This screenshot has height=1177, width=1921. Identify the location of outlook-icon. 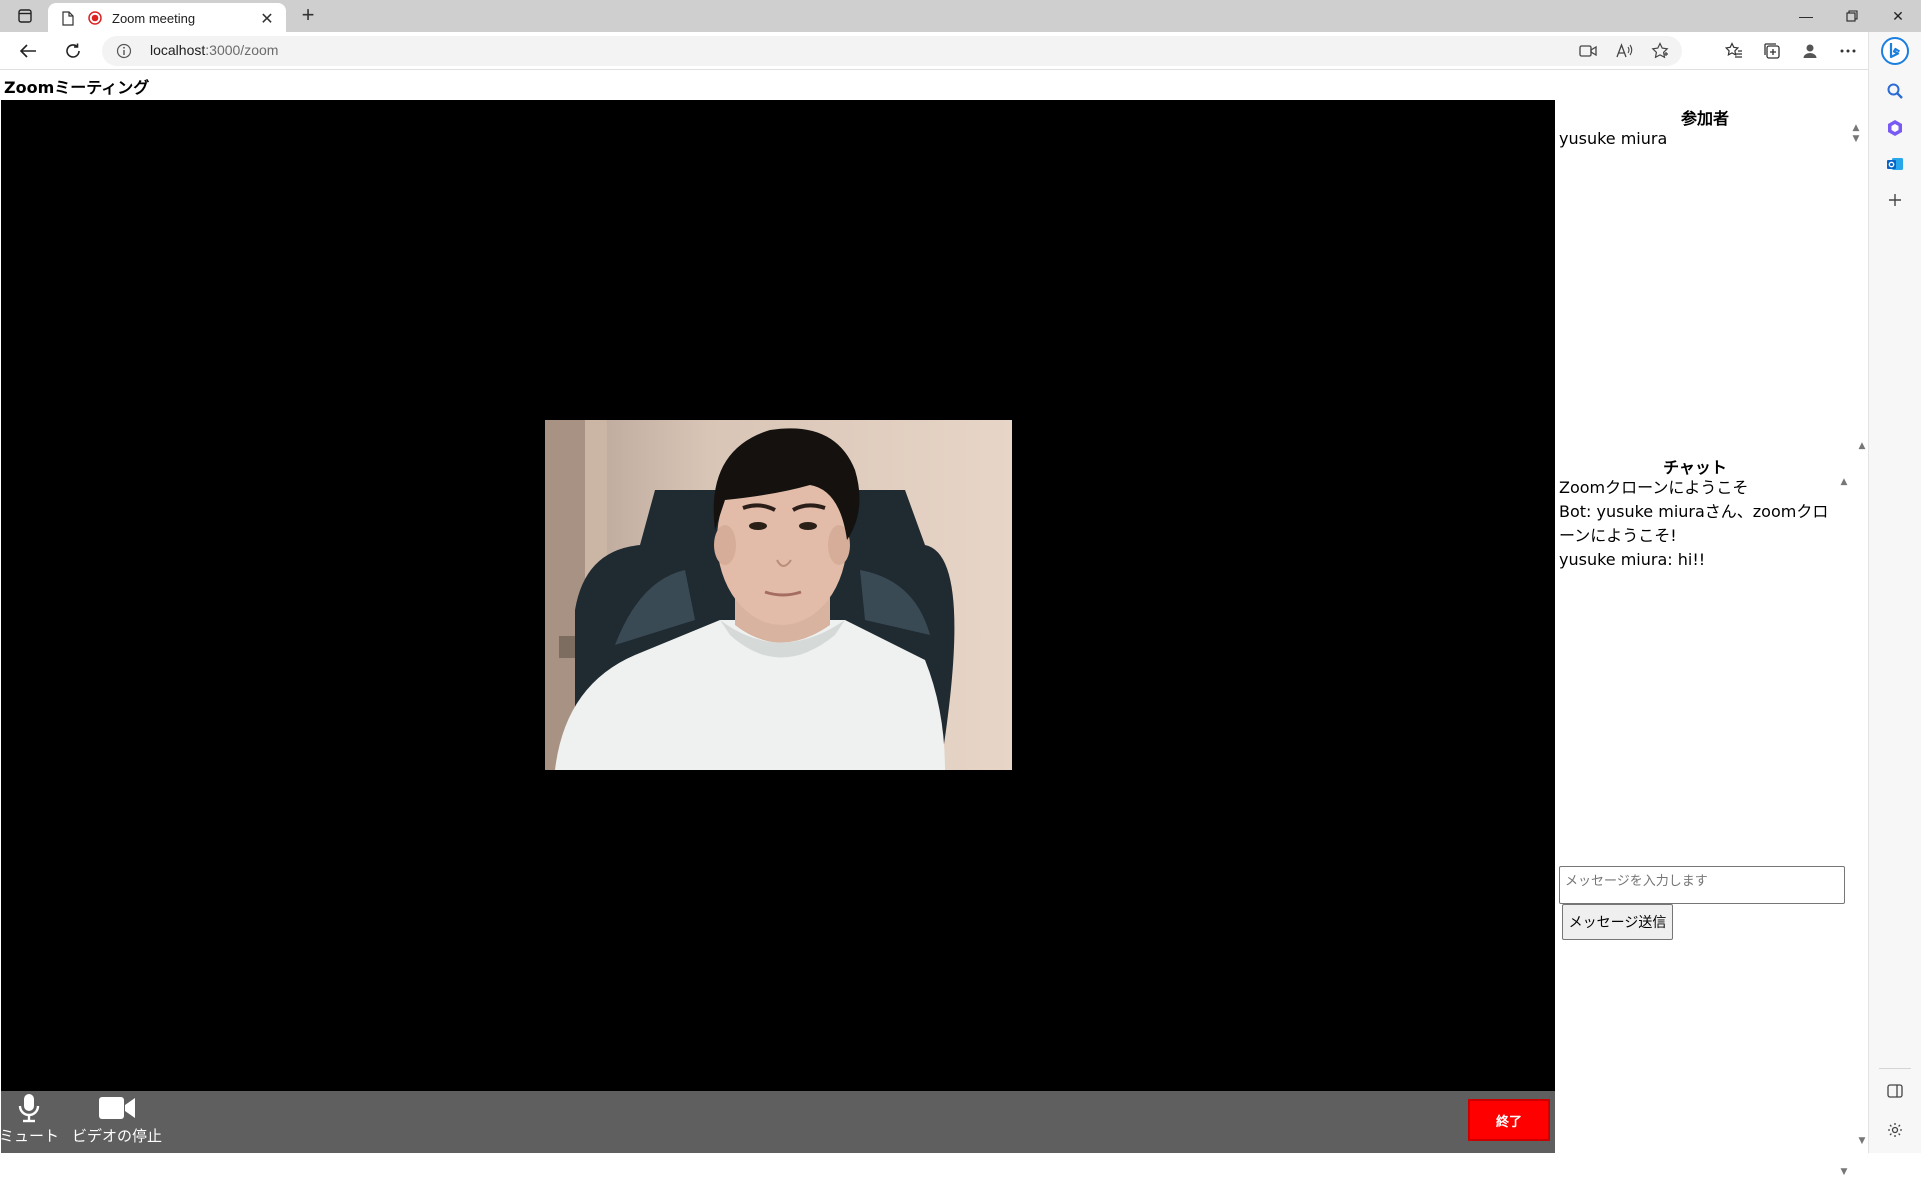
(1895, 164).